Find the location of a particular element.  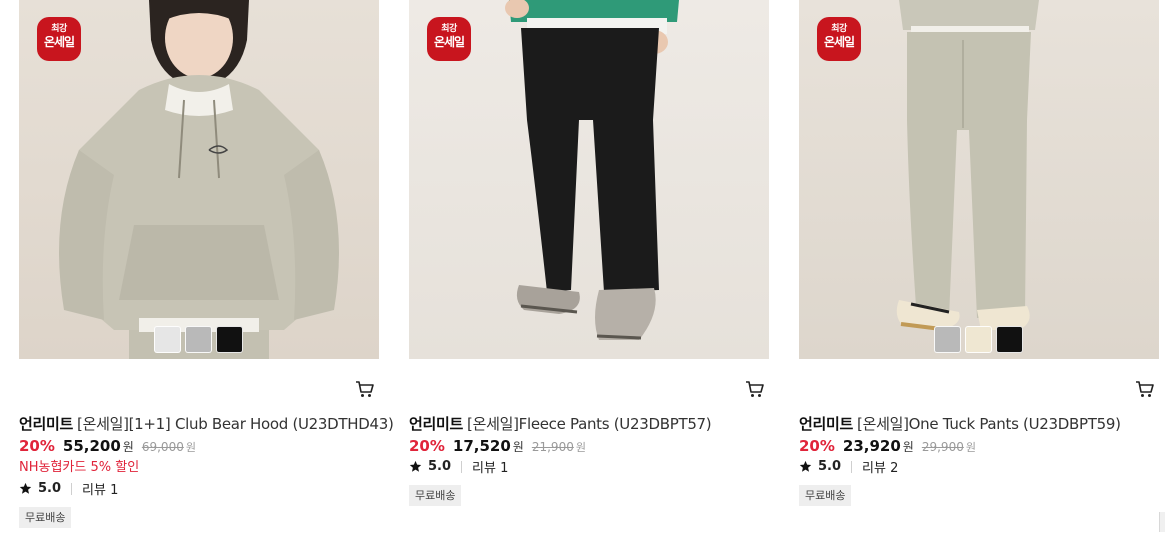

product-title: 언리미트 [온세일]Fleece Pants (U23DBPT57) is located at coordinates (560, 423).